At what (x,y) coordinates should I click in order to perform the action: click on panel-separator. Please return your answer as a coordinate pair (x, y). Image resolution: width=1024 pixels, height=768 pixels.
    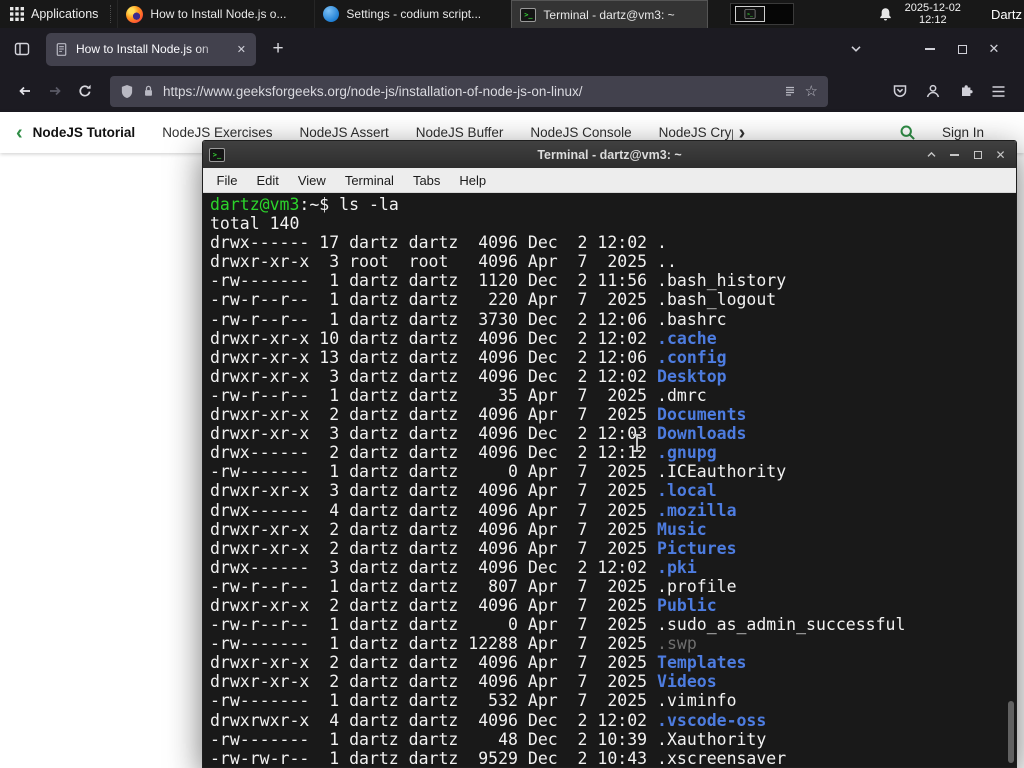
    Looking at the image, I should click on (112, 14).